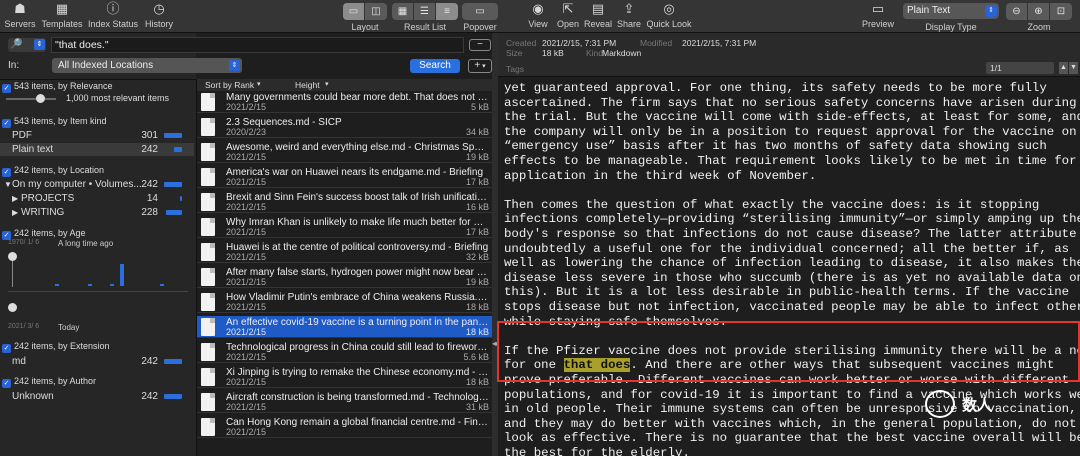  I want to click on quick-look-button: ◎ Quick Look, so click(669, 15).